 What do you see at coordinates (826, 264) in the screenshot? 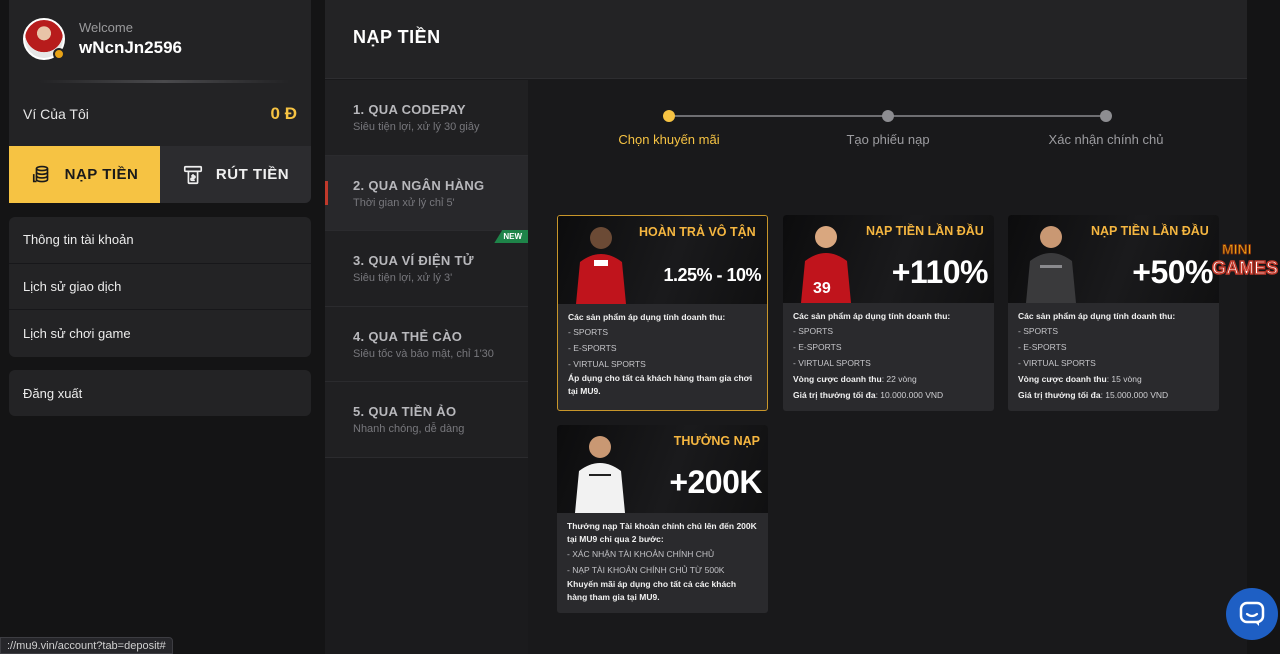
I see `player-image: 39` at bounding box center [826, 264].